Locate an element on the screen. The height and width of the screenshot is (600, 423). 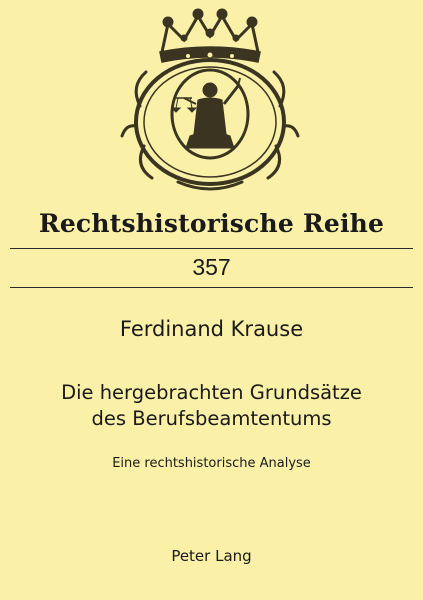
book-title-line-1: Die hergebrachten Grundsätze is located at coordinates (211, 392).